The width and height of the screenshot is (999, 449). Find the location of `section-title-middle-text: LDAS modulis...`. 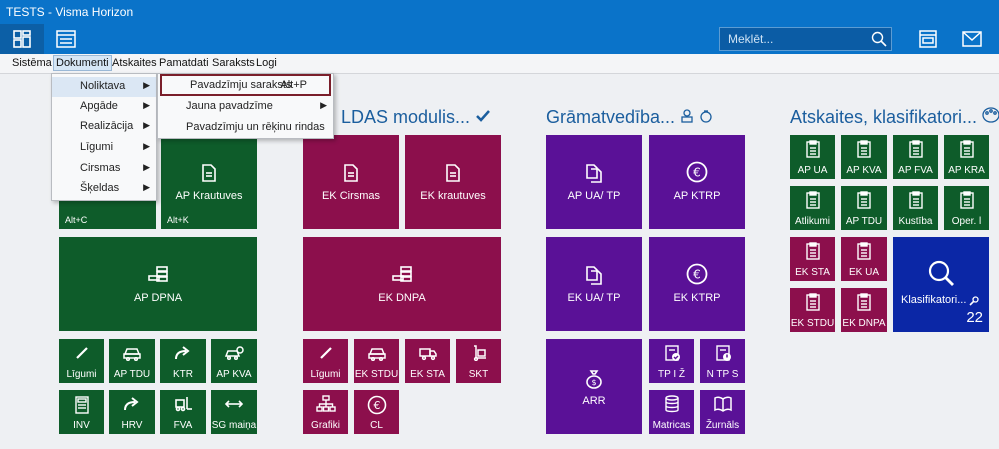

section-title-middle-text: LDAS modulis... is located at coordinates (406, 117).